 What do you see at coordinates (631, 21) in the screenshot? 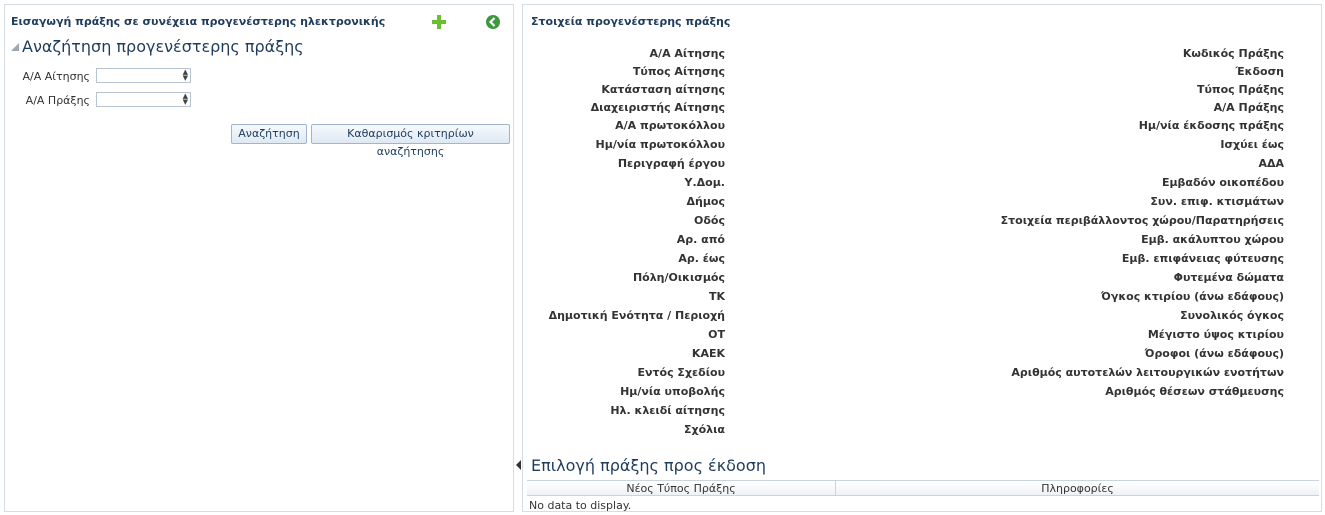
I see `details-title: Στοιχεία προγενέστερης πράξης` at bounding box center [631, 21].